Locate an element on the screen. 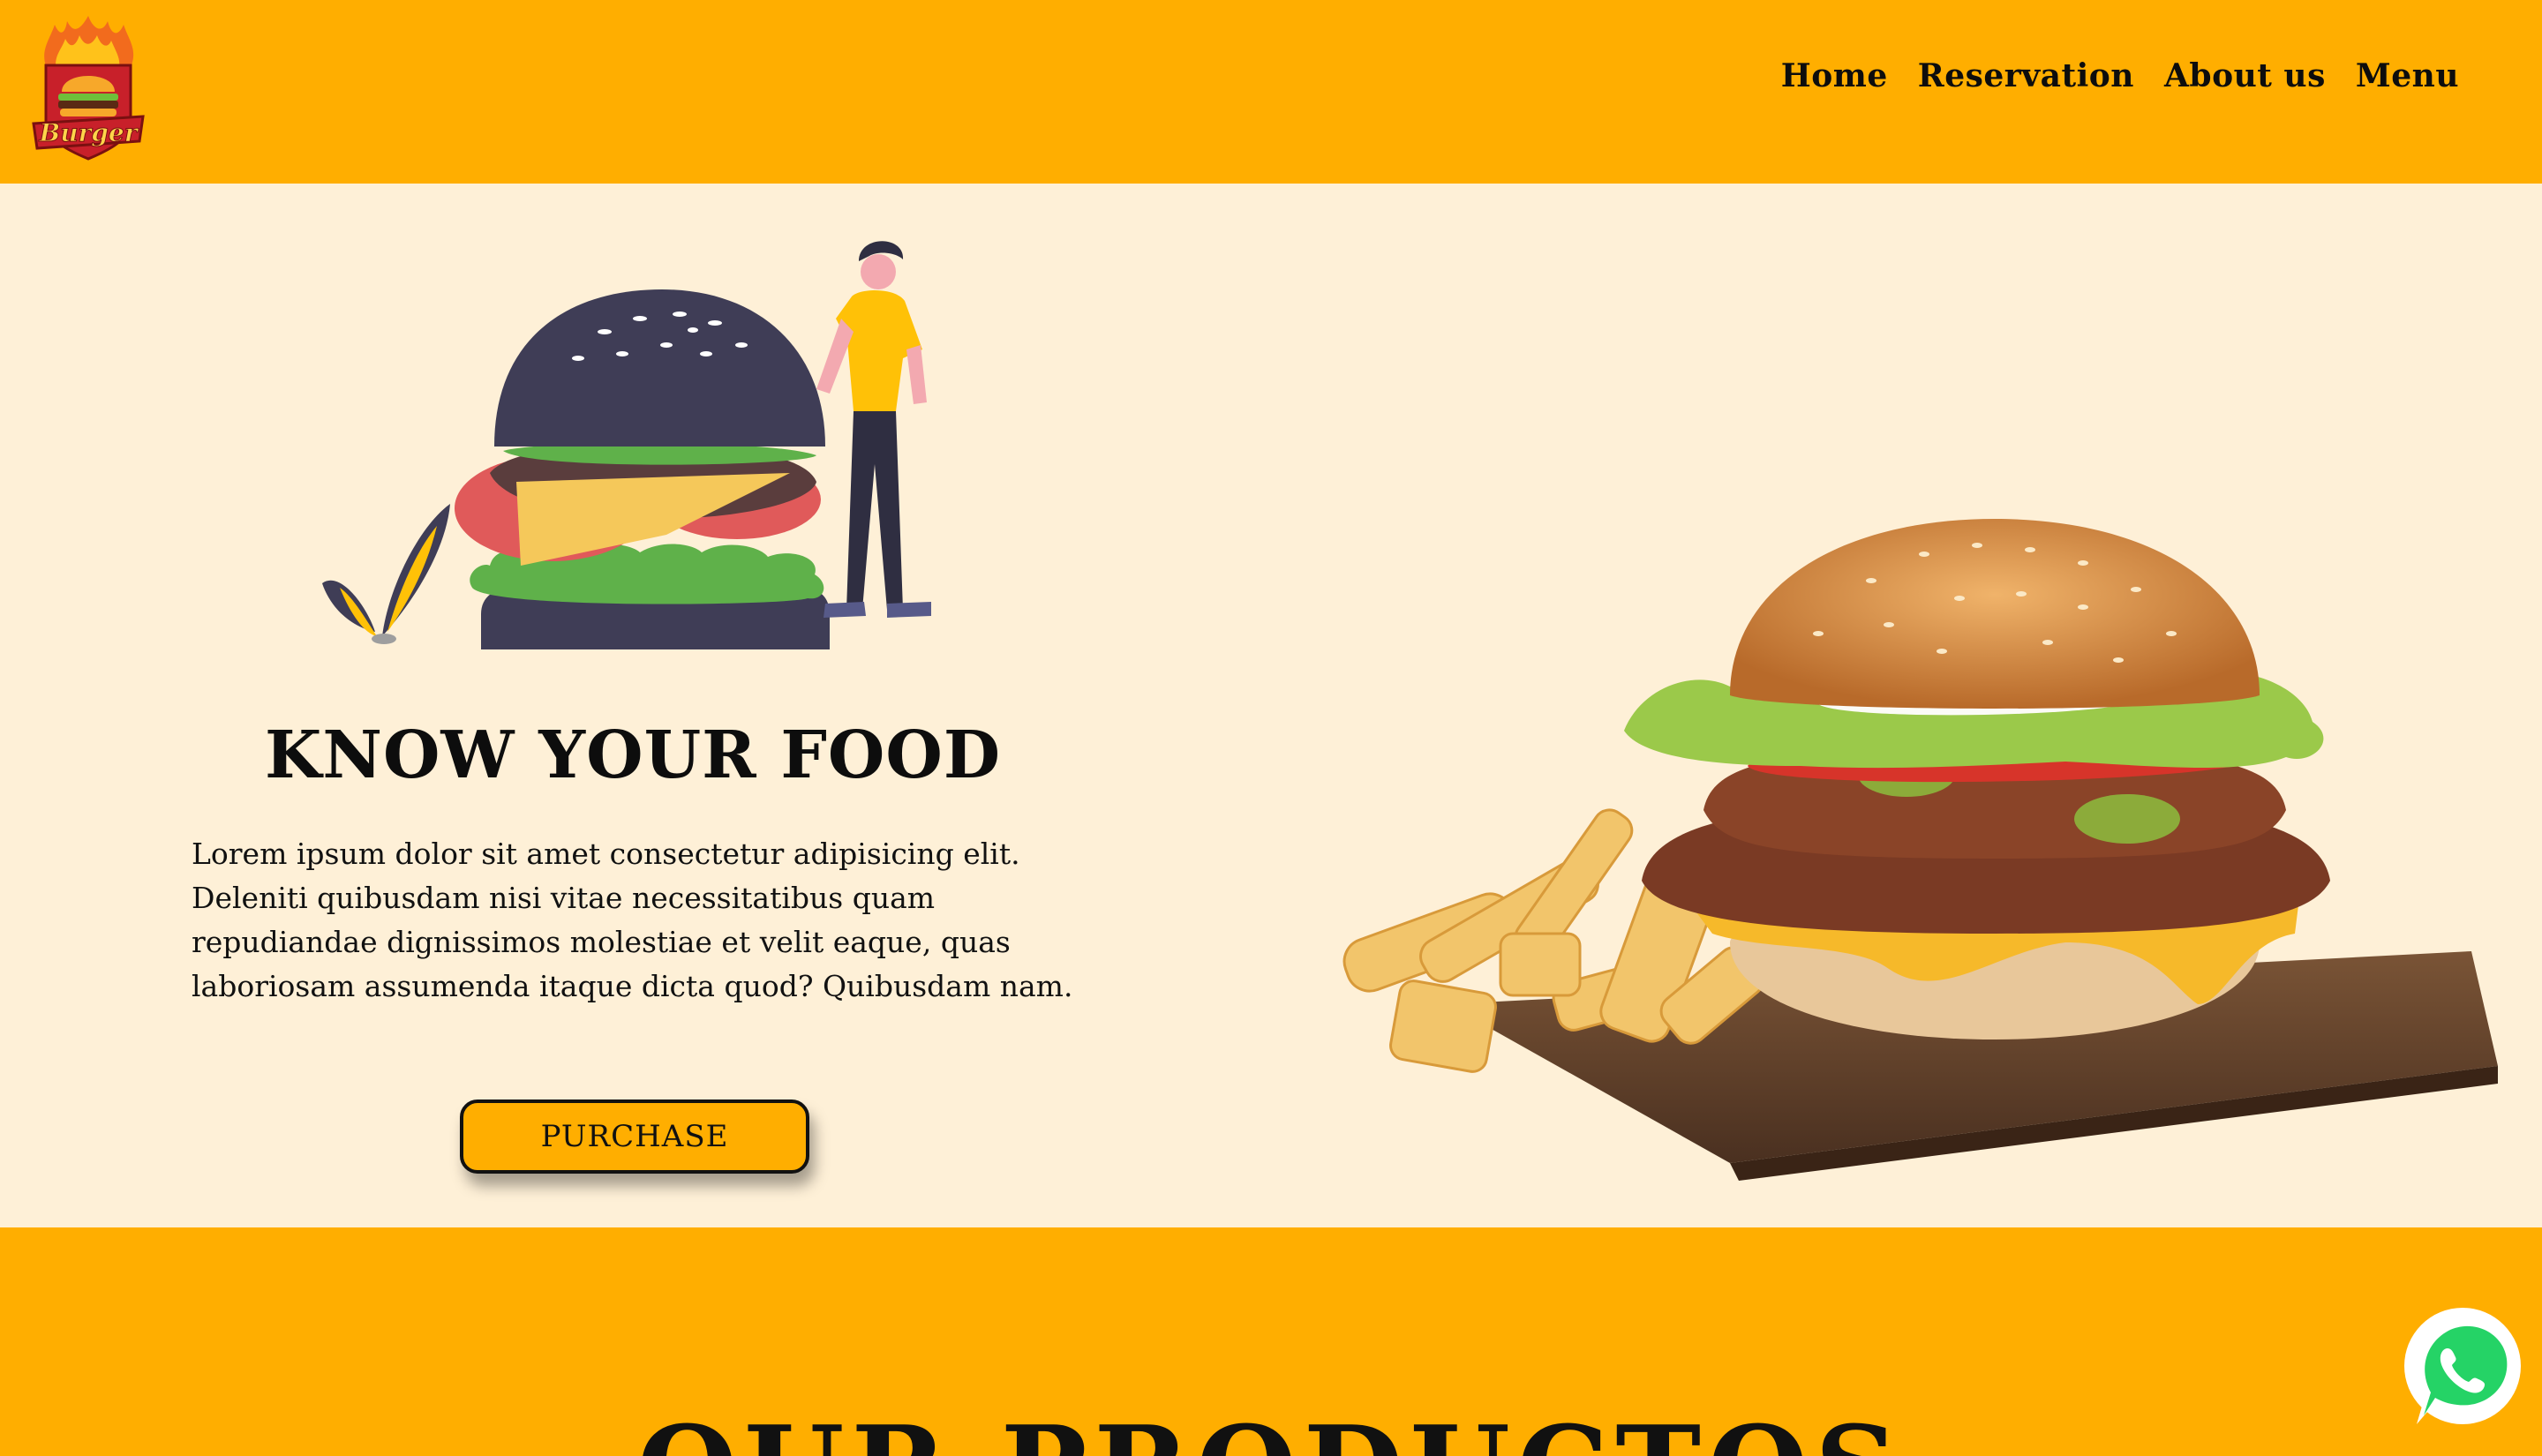 This screenshot has width=2542, height=1456. main-nav: Home Reservation About us Menu is located at coordinates (2120, 76).